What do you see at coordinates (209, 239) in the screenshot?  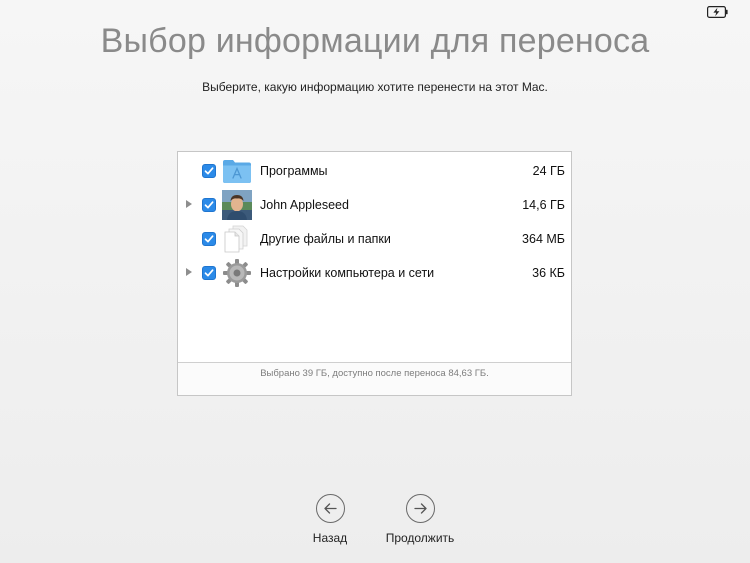 I see `other-files-checkbox` at bounding box center [209, 239].